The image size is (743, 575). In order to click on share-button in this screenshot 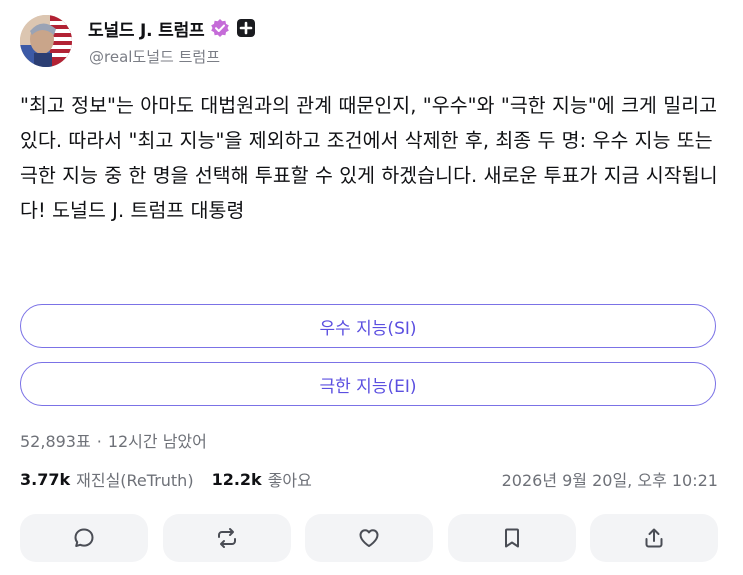, I will do `click(654, 538)`.